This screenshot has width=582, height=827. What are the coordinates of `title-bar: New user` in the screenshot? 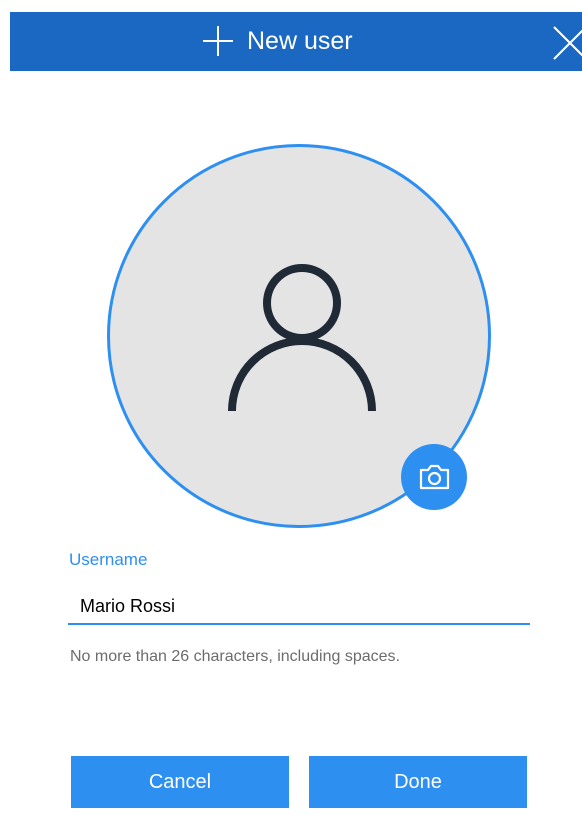 It's located at (296, 41).